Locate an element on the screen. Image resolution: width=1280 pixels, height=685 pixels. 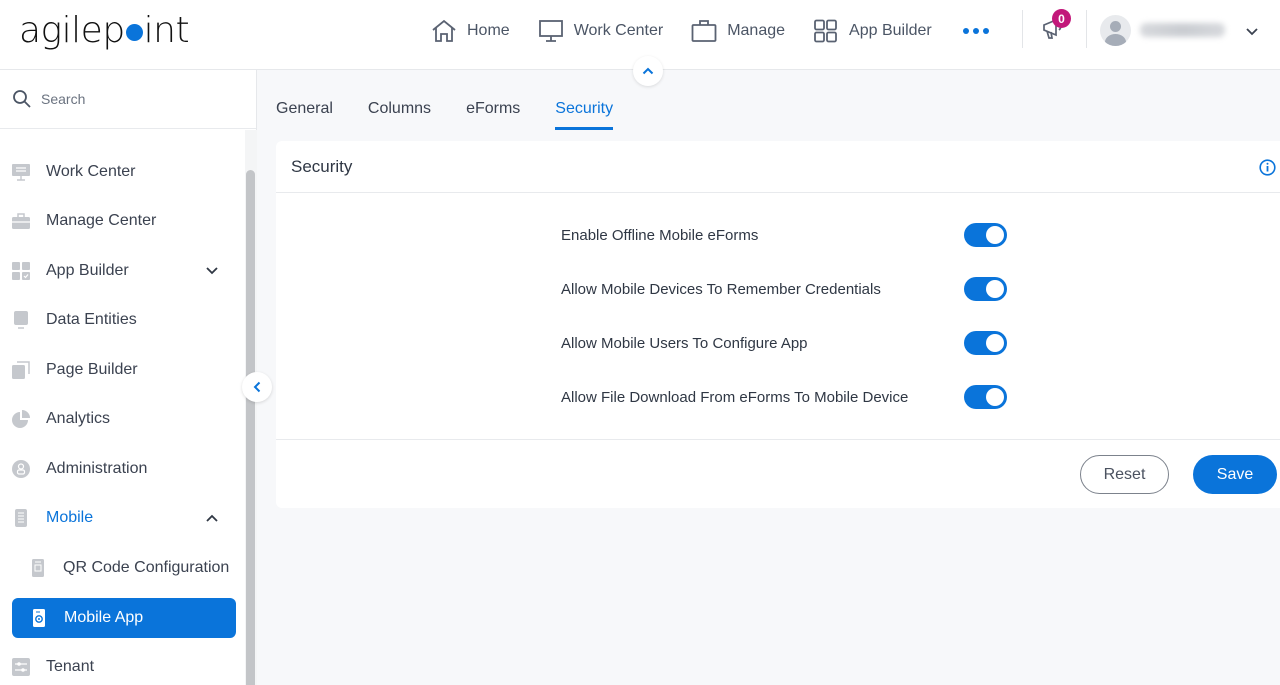
agilepoint-logo: agilep int is located at coordinates (104, 30).